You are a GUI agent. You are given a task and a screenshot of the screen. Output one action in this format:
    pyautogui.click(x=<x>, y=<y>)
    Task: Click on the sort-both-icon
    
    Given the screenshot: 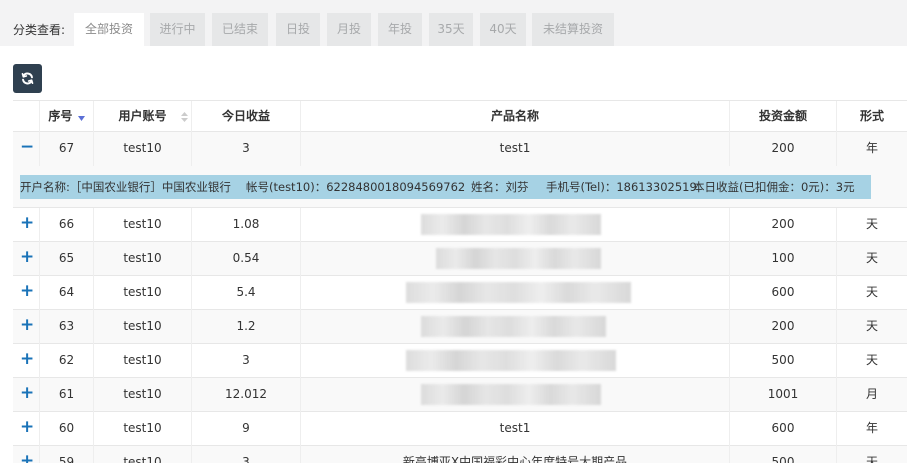 What is the action you would take?
    pyautogui.click(x=184, y=117)
    